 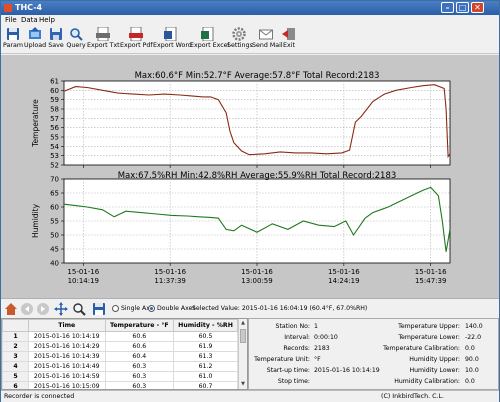 I want to click on table-row: 2 2015-01-16 10:14:29 60.6 61.9, so click(x=120, y=346).